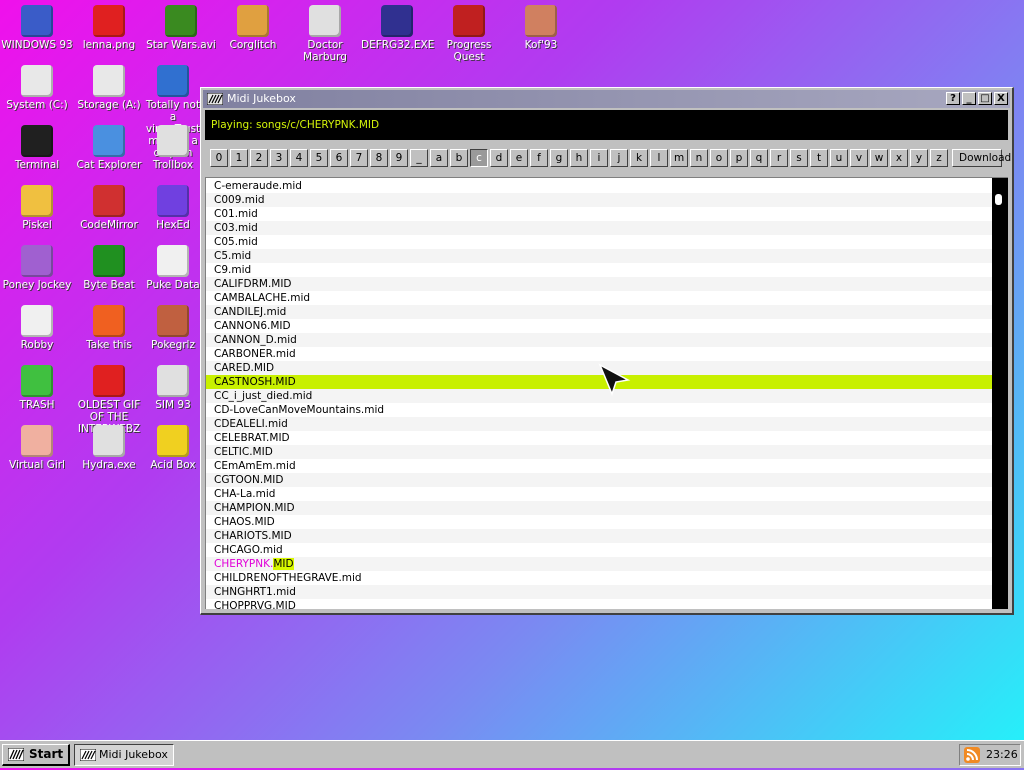 This screenshot has width=1024, height=770. Describe the element at coordinates (397, 28) in the screenshot. I see `desktop-icon: DEFRG32.EXE` at that location.